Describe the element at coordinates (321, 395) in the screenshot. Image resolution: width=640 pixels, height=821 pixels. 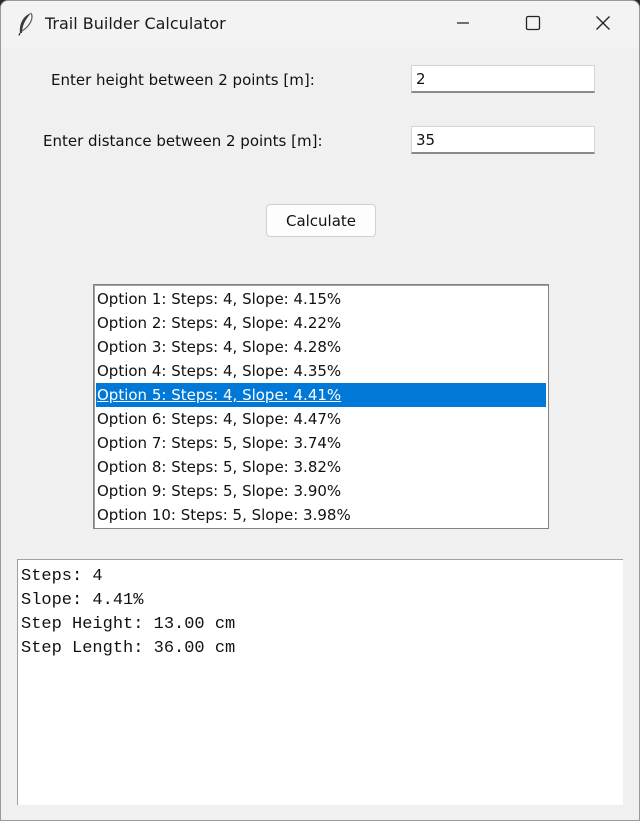
I see `list-item-selected: Option 5: Steps: 4, Slope: 4.41%` at that location.